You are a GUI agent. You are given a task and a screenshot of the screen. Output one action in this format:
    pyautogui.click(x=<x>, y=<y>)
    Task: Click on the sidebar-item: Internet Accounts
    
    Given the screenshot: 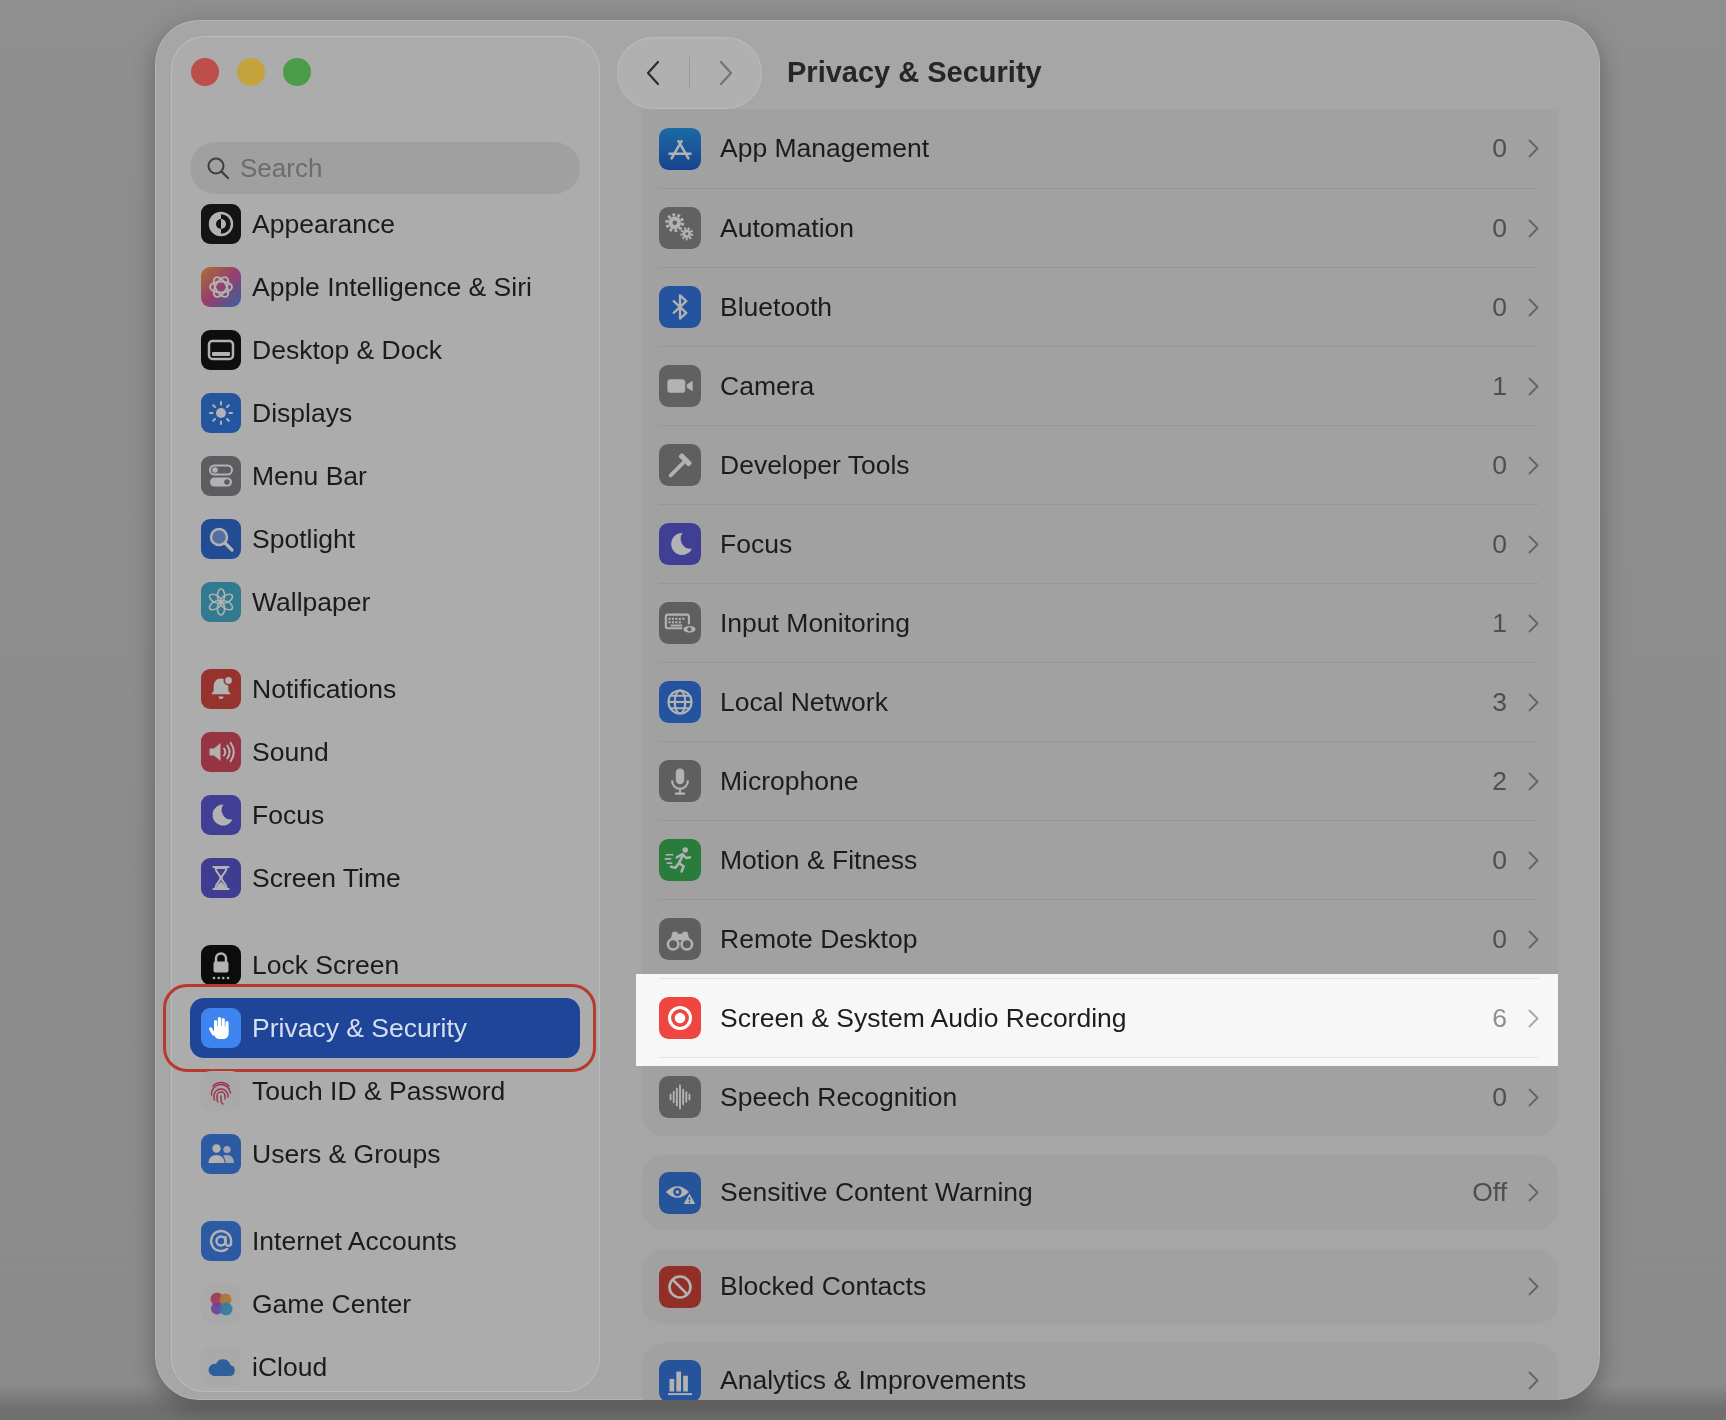 What is the action you would take?
    pyautogui.click(x=385, y=1241)
    